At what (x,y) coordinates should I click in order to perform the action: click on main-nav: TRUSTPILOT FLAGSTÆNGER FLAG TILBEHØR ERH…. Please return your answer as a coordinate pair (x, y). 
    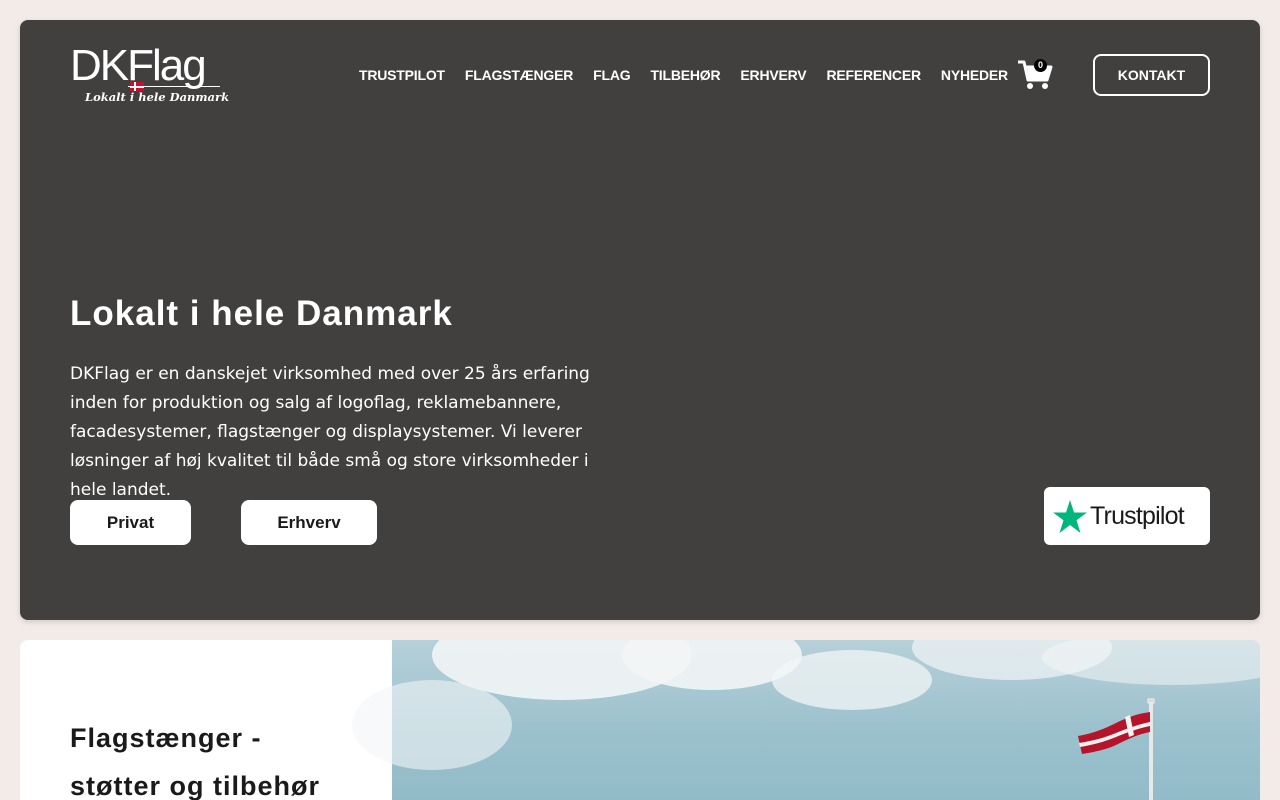
    Looking at the image, I should click on (683, 75).